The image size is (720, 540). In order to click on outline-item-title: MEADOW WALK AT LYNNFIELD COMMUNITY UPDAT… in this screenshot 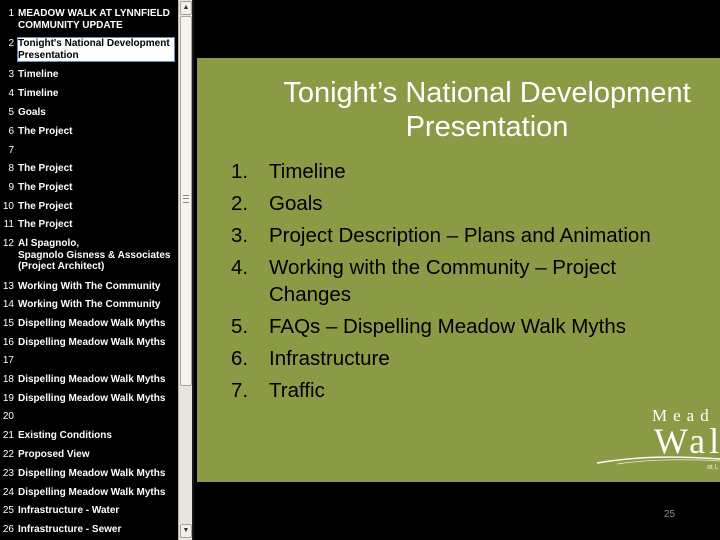, I will do `click(94, 19)`.